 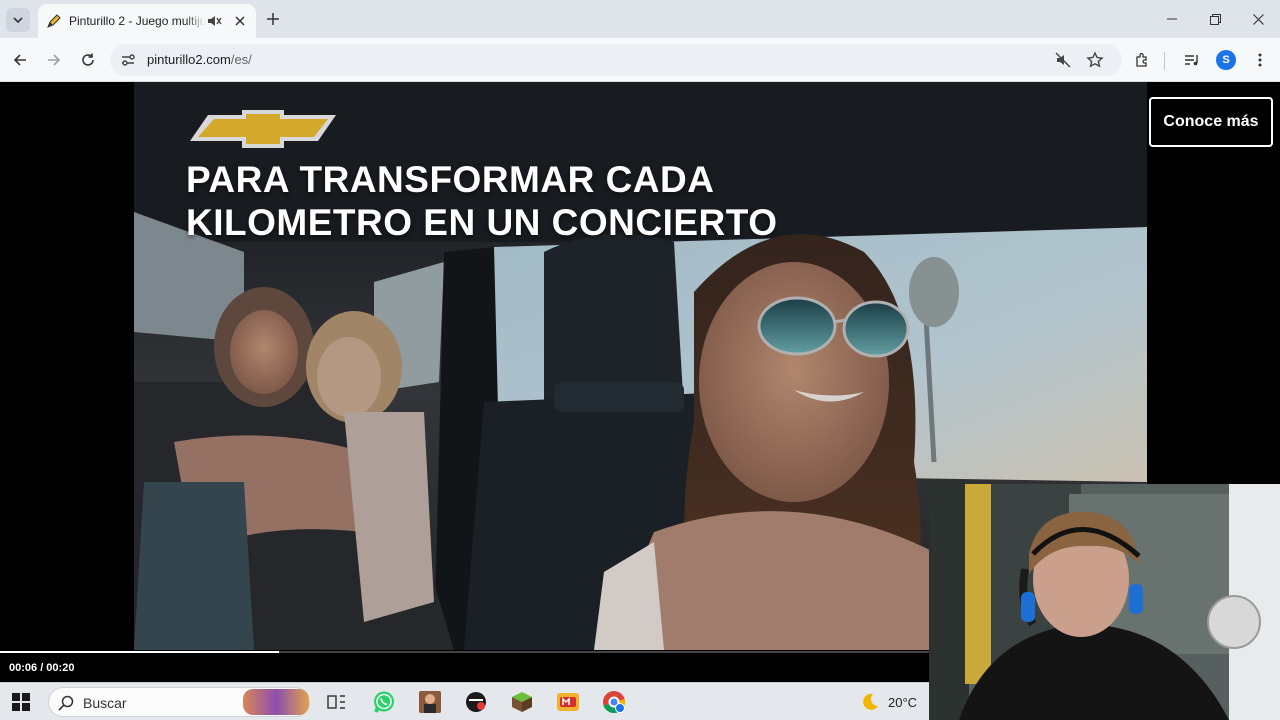 I want to click on arrow-left-icon, so click(x=19, y=60).